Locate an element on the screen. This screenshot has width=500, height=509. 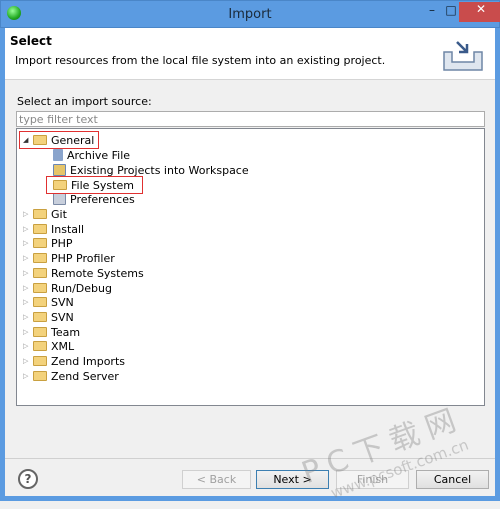
back-button: < Back is located at coordinates (216, 479).